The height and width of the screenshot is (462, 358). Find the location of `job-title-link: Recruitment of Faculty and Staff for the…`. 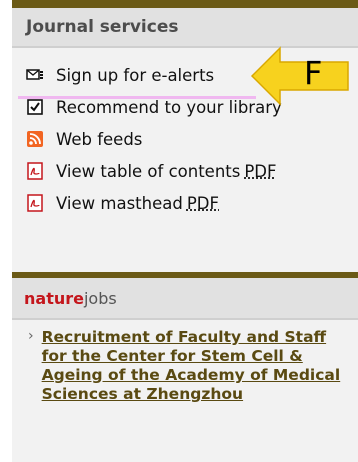

job-title-link: Recruitment of Faculty and Staff for the… is located at coordinates (195, 366).